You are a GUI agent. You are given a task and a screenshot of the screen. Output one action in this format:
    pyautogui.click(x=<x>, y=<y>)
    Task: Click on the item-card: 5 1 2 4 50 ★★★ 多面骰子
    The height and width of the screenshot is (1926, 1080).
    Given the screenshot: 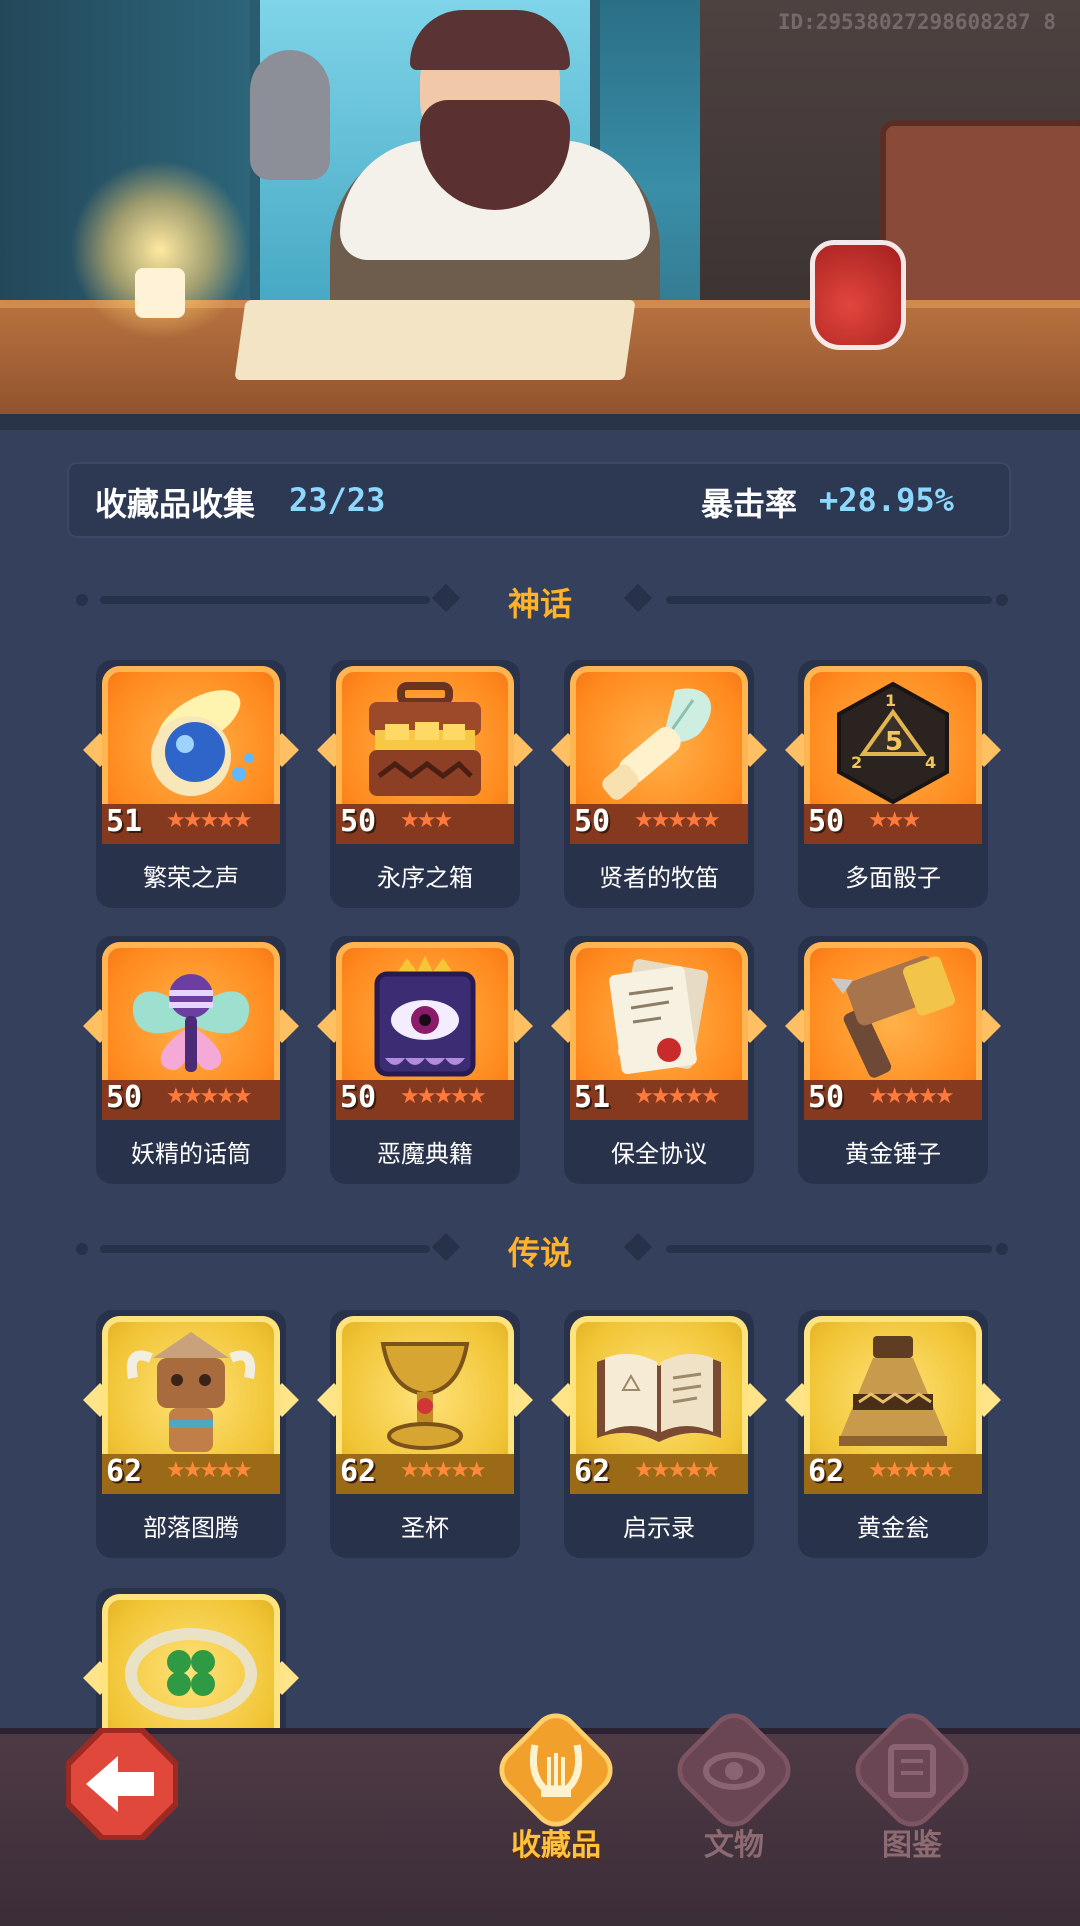 What is the action you would take?
    pyautogui.click(x=893, y=784)
    